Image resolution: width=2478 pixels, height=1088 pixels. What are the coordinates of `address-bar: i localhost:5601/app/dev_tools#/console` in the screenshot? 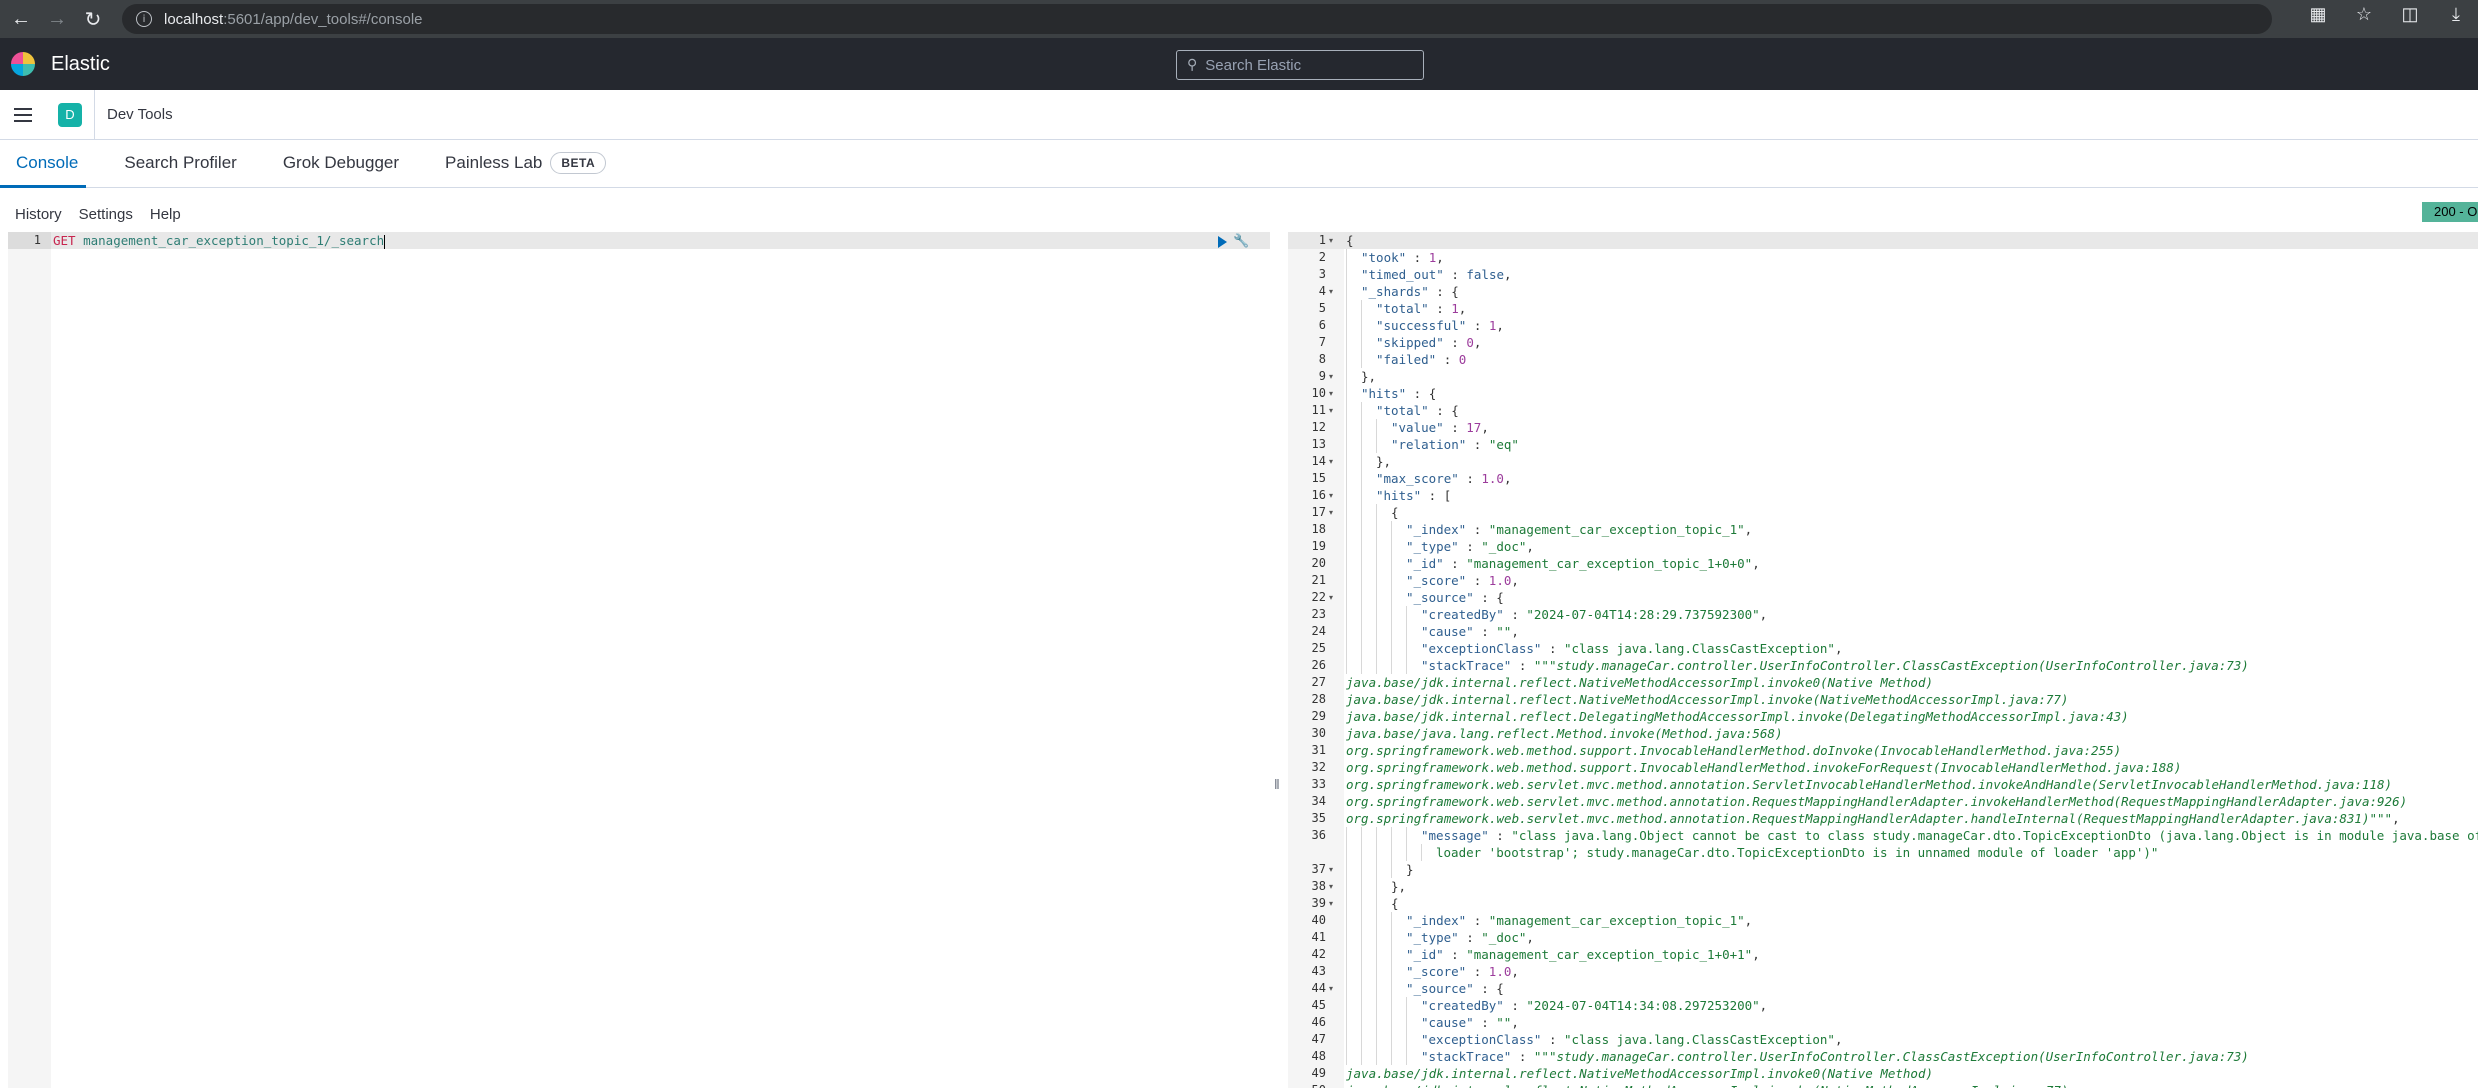 It's located at (1197, 19).